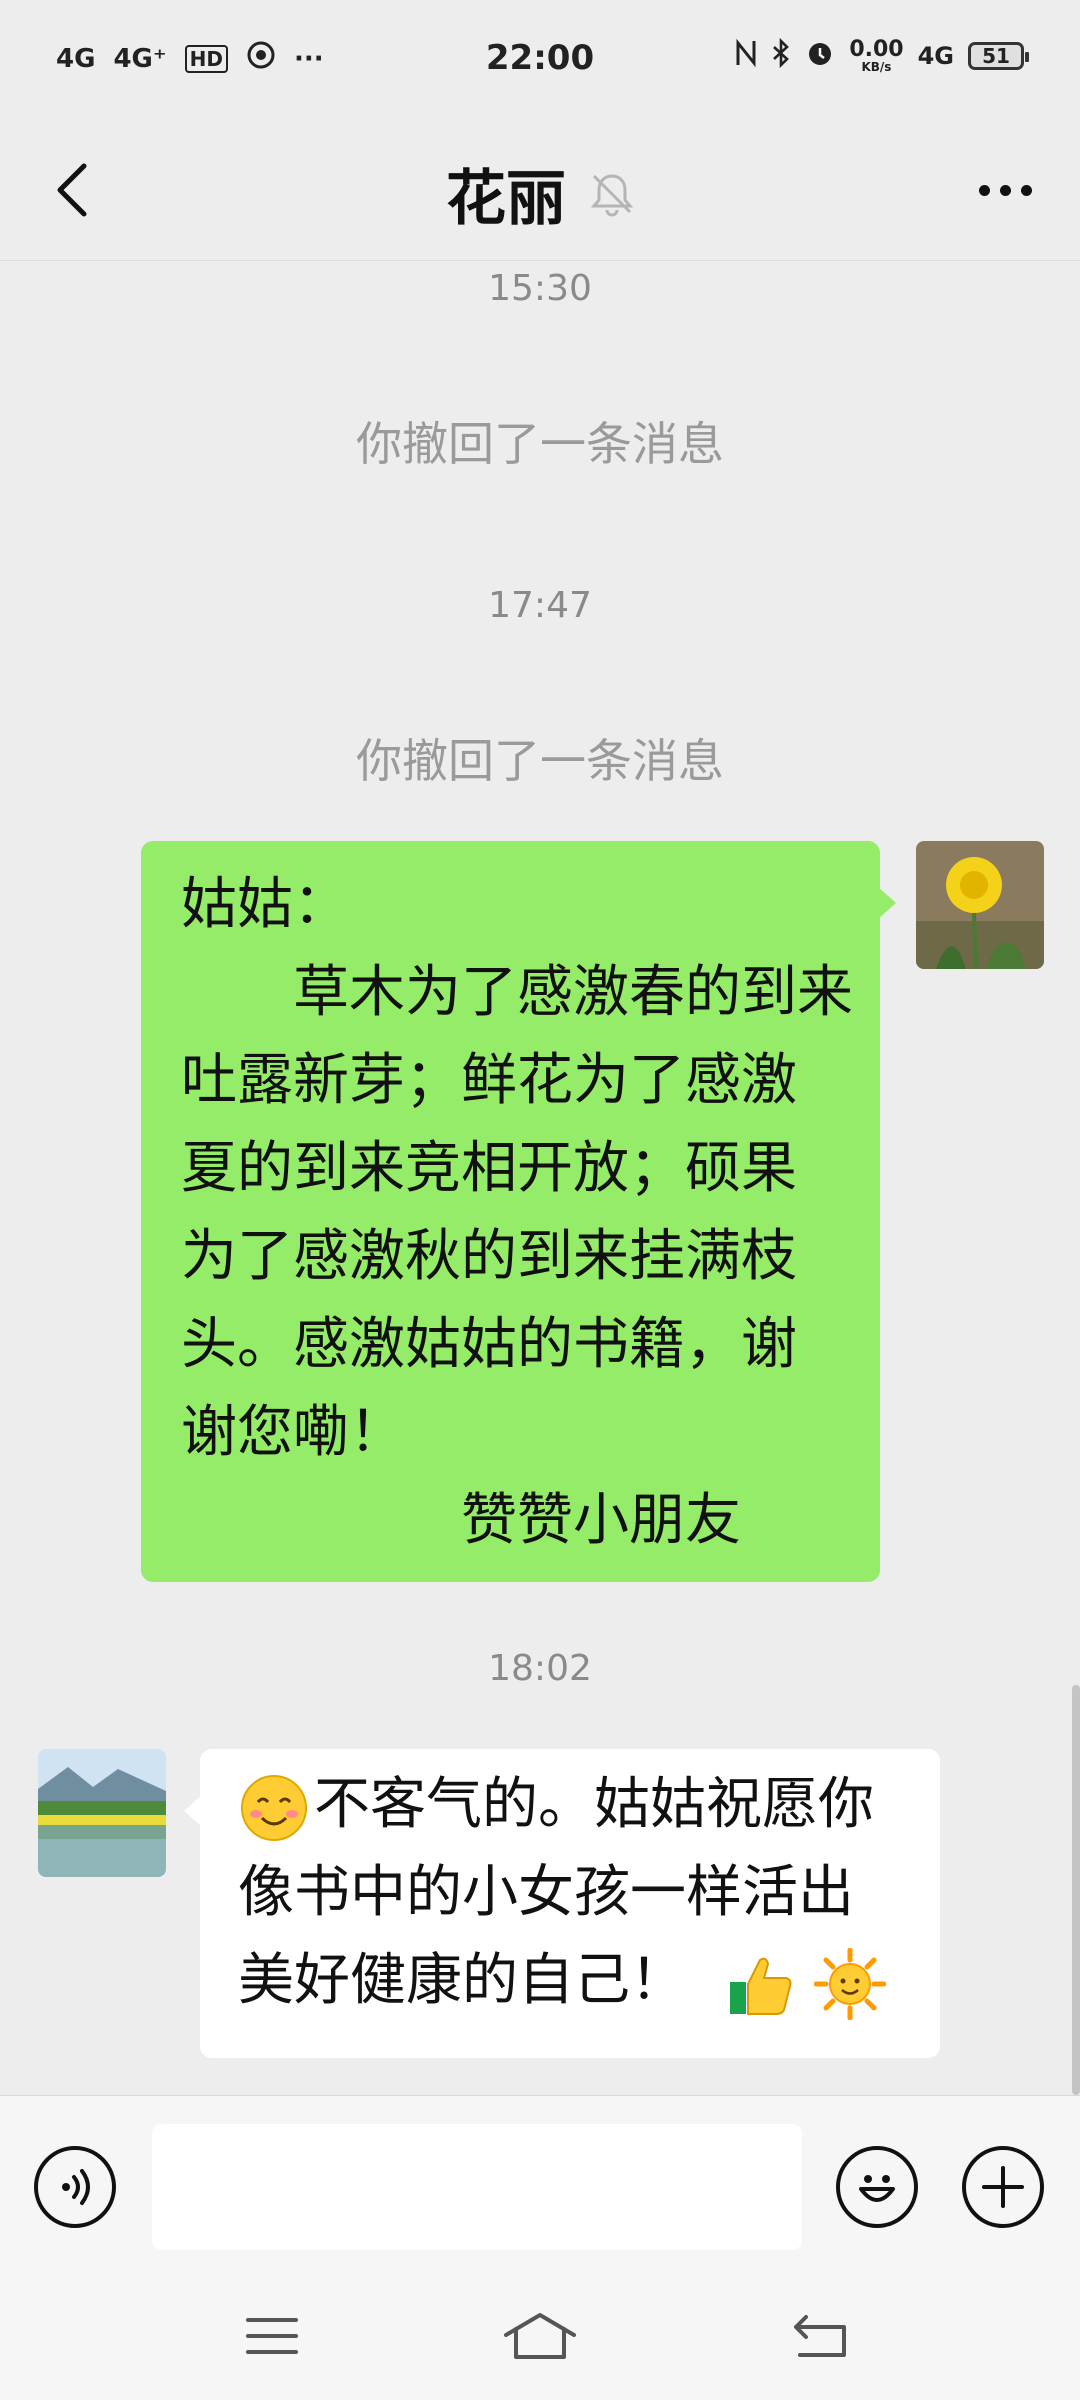 Image resolution: width=1080 pixels, height=2400 pixels. I want to click on menu-icon, so click(272, 2336).